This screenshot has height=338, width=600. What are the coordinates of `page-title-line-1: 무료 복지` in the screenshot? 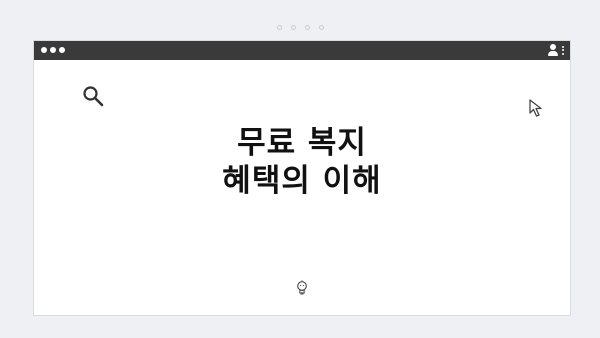 It's located at (302, 143).